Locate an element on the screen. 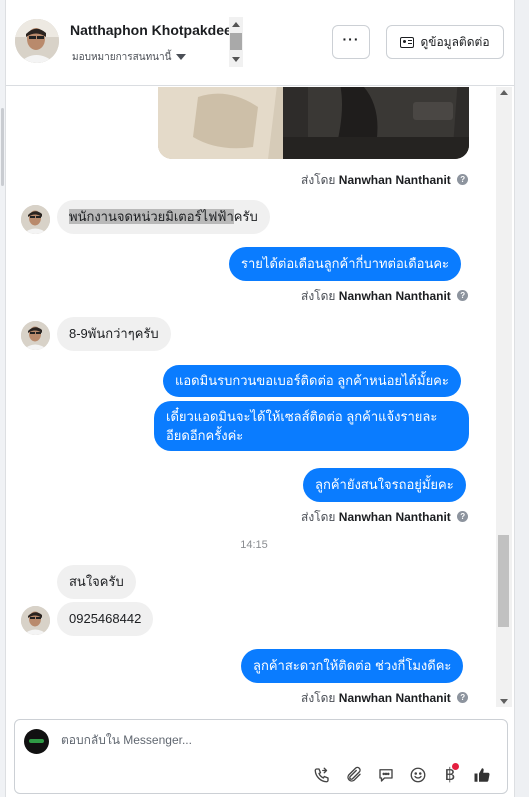  car-interior-photo is located at coordinates (313, 123).